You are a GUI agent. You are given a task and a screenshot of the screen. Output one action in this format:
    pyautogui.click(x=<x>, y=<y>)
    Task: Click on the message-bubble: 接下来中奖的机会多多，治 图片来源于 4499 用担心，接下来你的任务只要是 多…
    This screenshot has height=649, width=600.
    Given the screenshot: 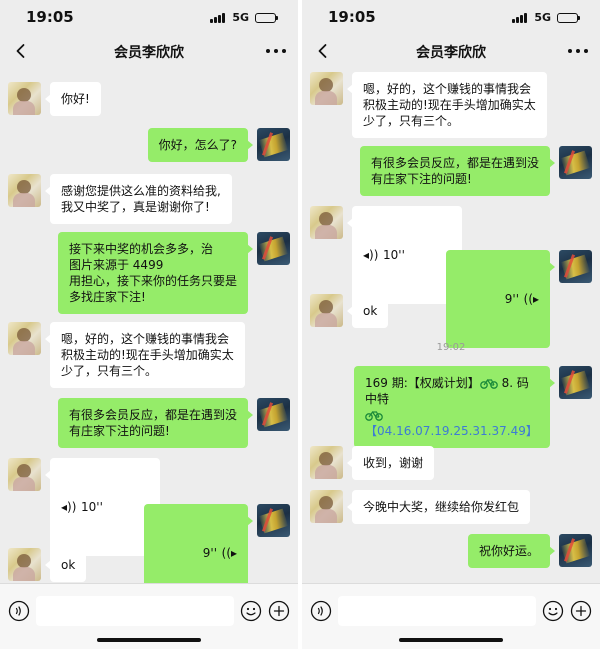 What is the action you would take?
    pyautogui.click(x=155, y=273)
    